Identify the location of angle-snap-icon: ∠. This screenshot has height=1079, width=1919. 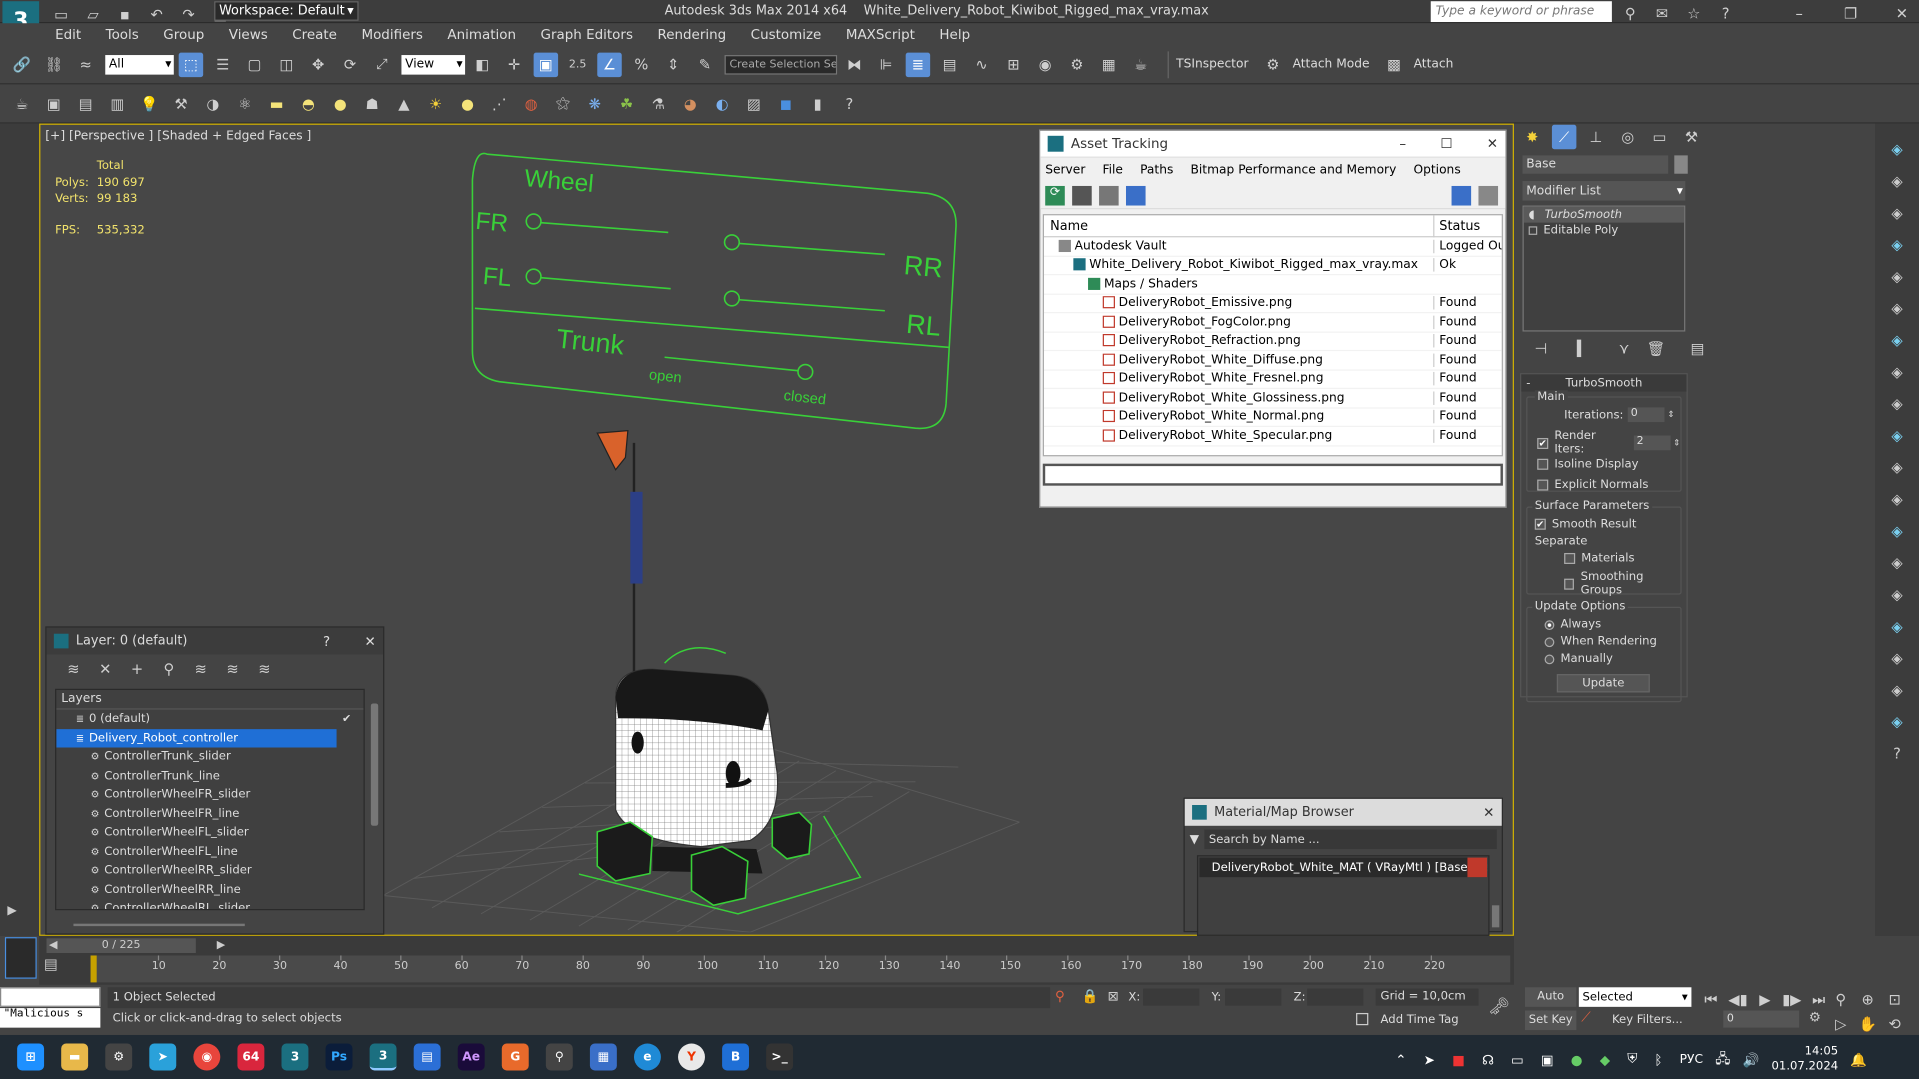
(609, 64).